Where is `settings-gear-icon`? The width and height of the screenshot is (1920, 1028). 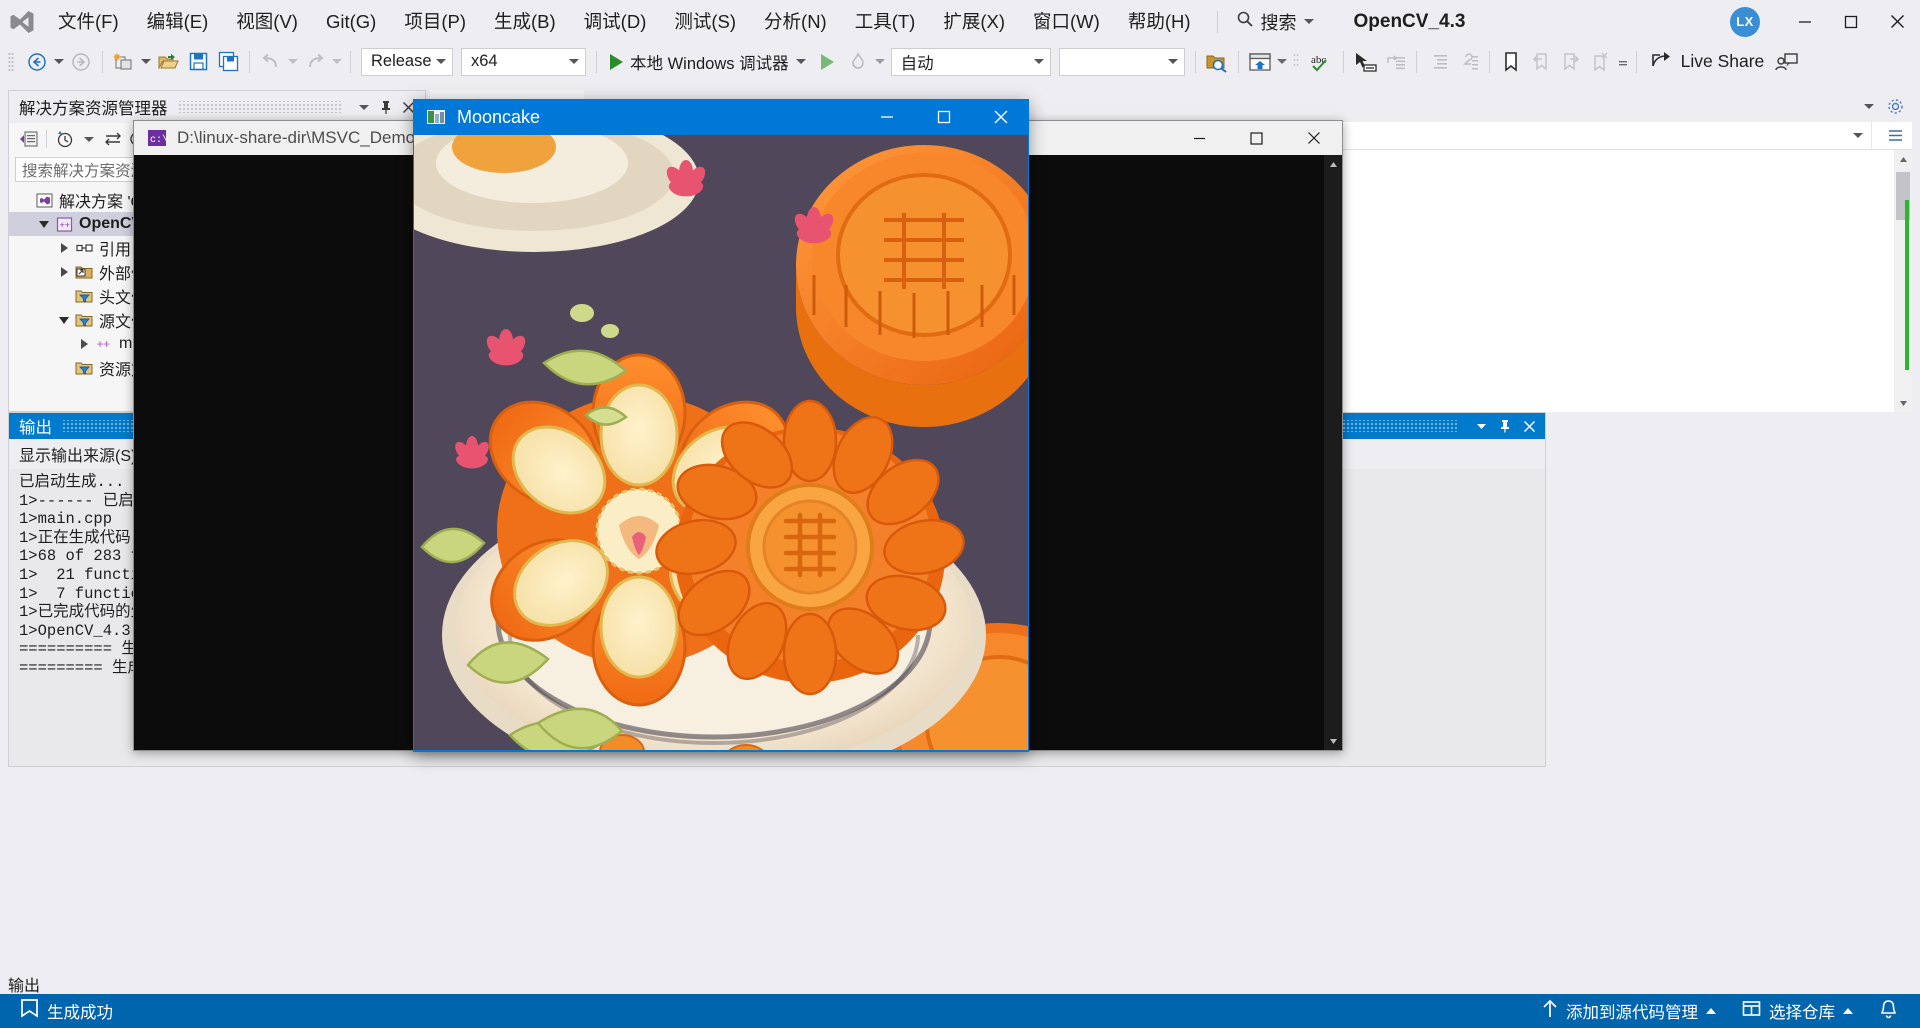 settings-gear-icon is located at coordinates (1895, 106).